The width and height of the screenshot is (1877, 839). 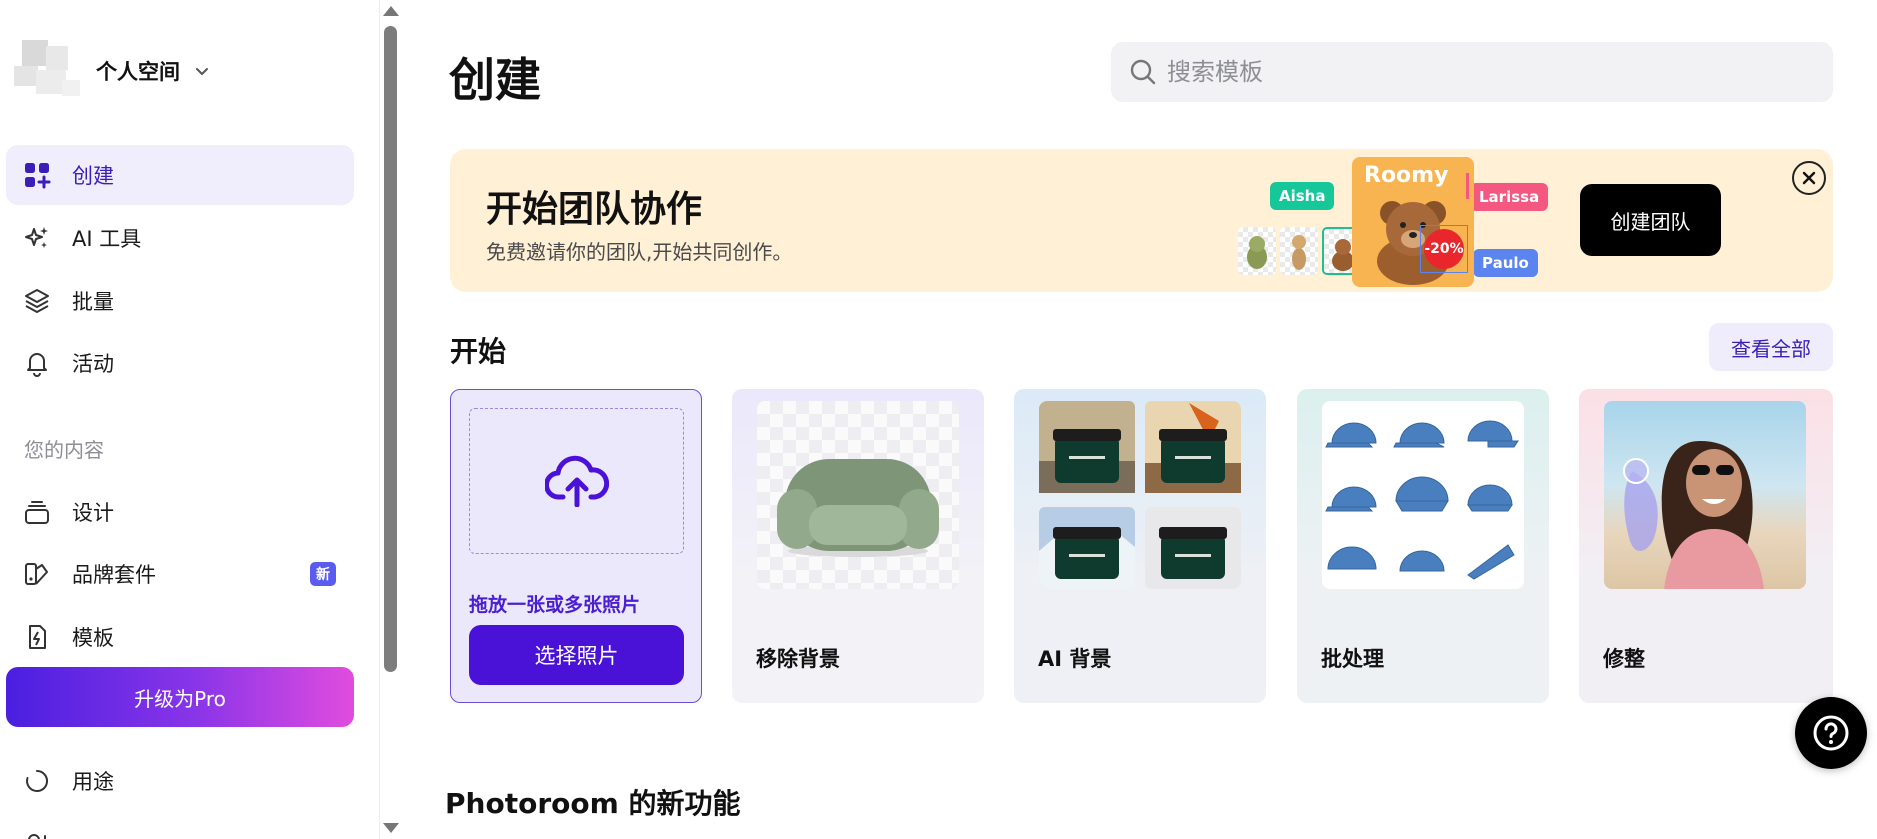 I want to click on bell-icon, so click(x=37, y=363).